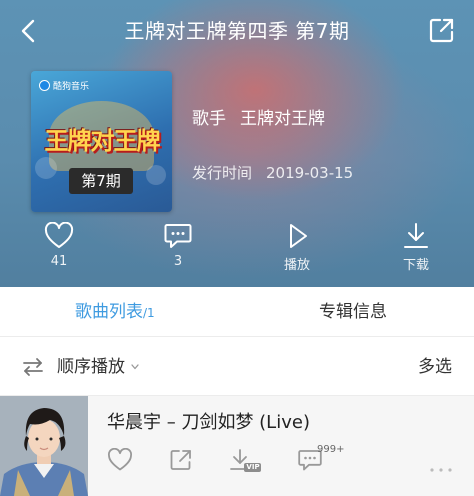 This screenshot has height=496, width=474. What do you see at coordinates (71, 87) in the screenshot?
I see `cover-brand-text: 酷狗音乐` at bounding box center [71, 87].